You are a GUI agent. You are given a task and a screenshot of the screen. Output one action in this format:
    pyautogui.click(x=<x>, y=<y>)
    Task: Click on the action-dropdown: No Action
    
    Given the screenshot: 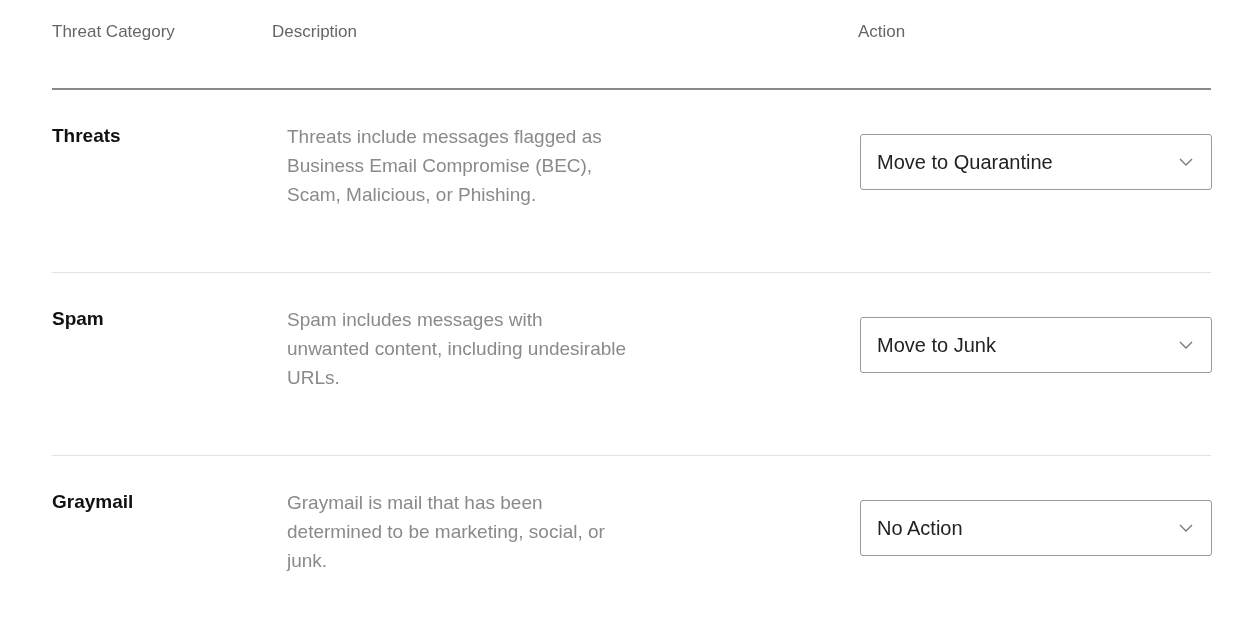 What is the action you would take?
    pyautogui.click(x=1036, y=528)
    